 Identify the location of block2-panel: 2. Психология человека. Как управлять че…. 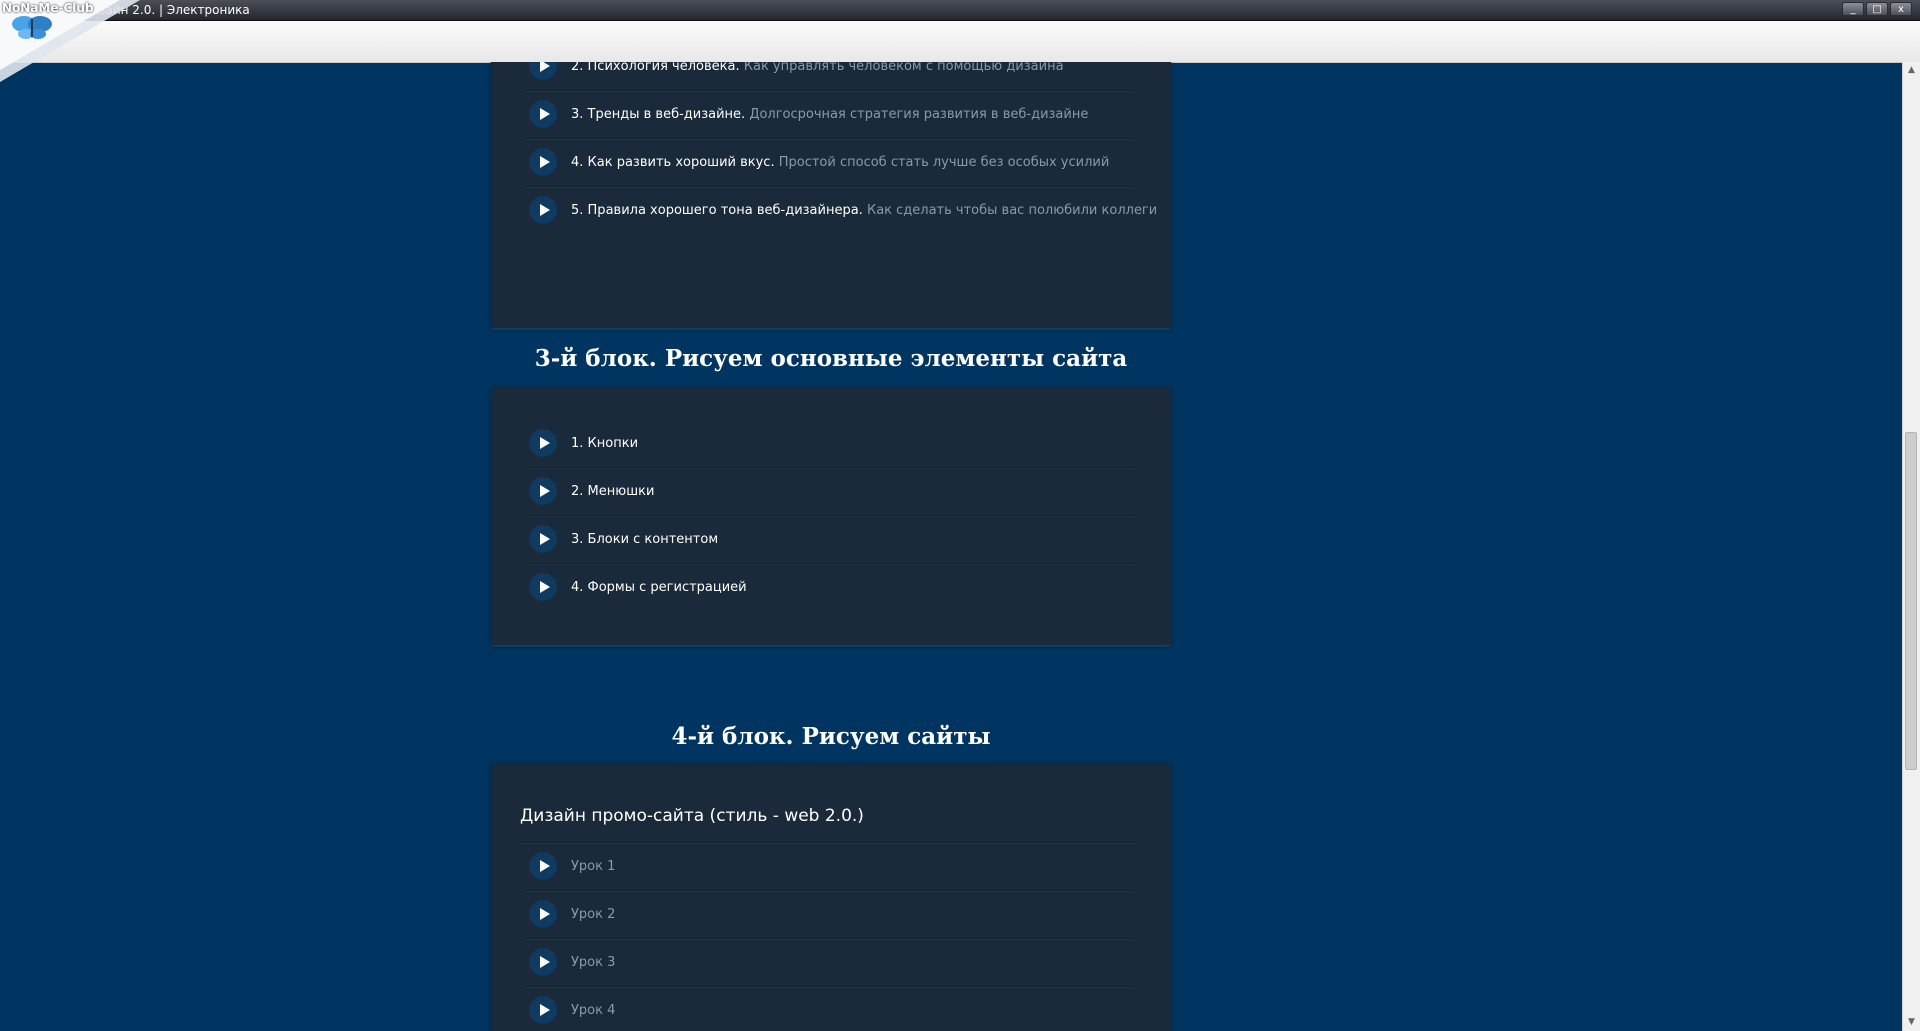
(831, 196).